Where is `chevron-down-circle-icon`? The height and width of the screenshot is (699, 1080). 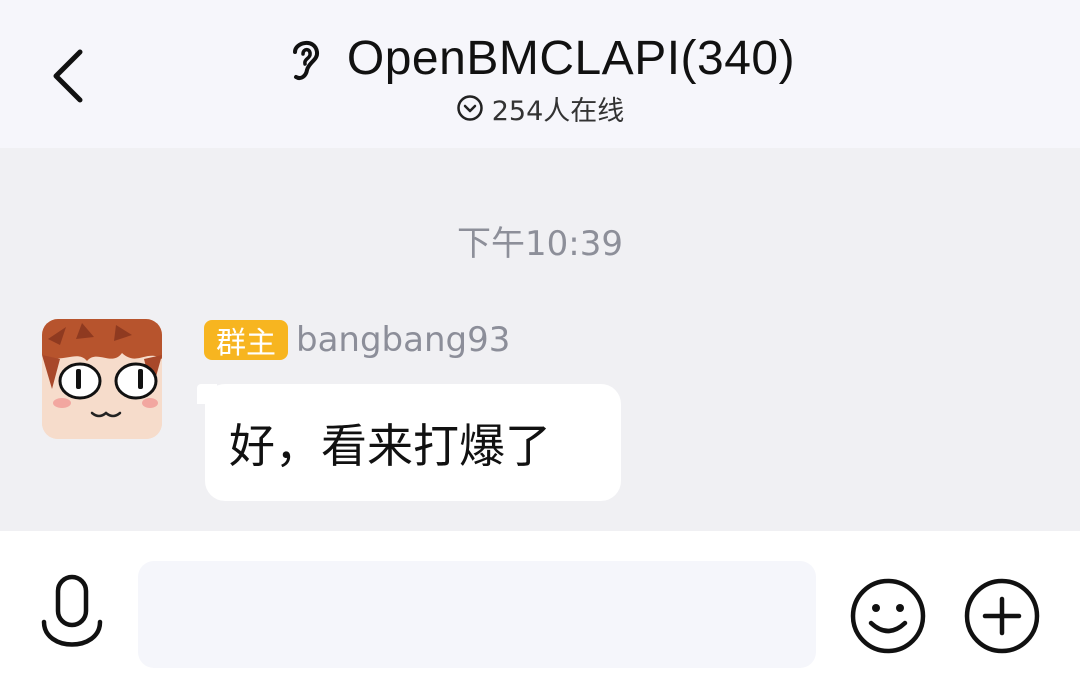 chevron-down-circle-icon is located at coordinates (469, 108).